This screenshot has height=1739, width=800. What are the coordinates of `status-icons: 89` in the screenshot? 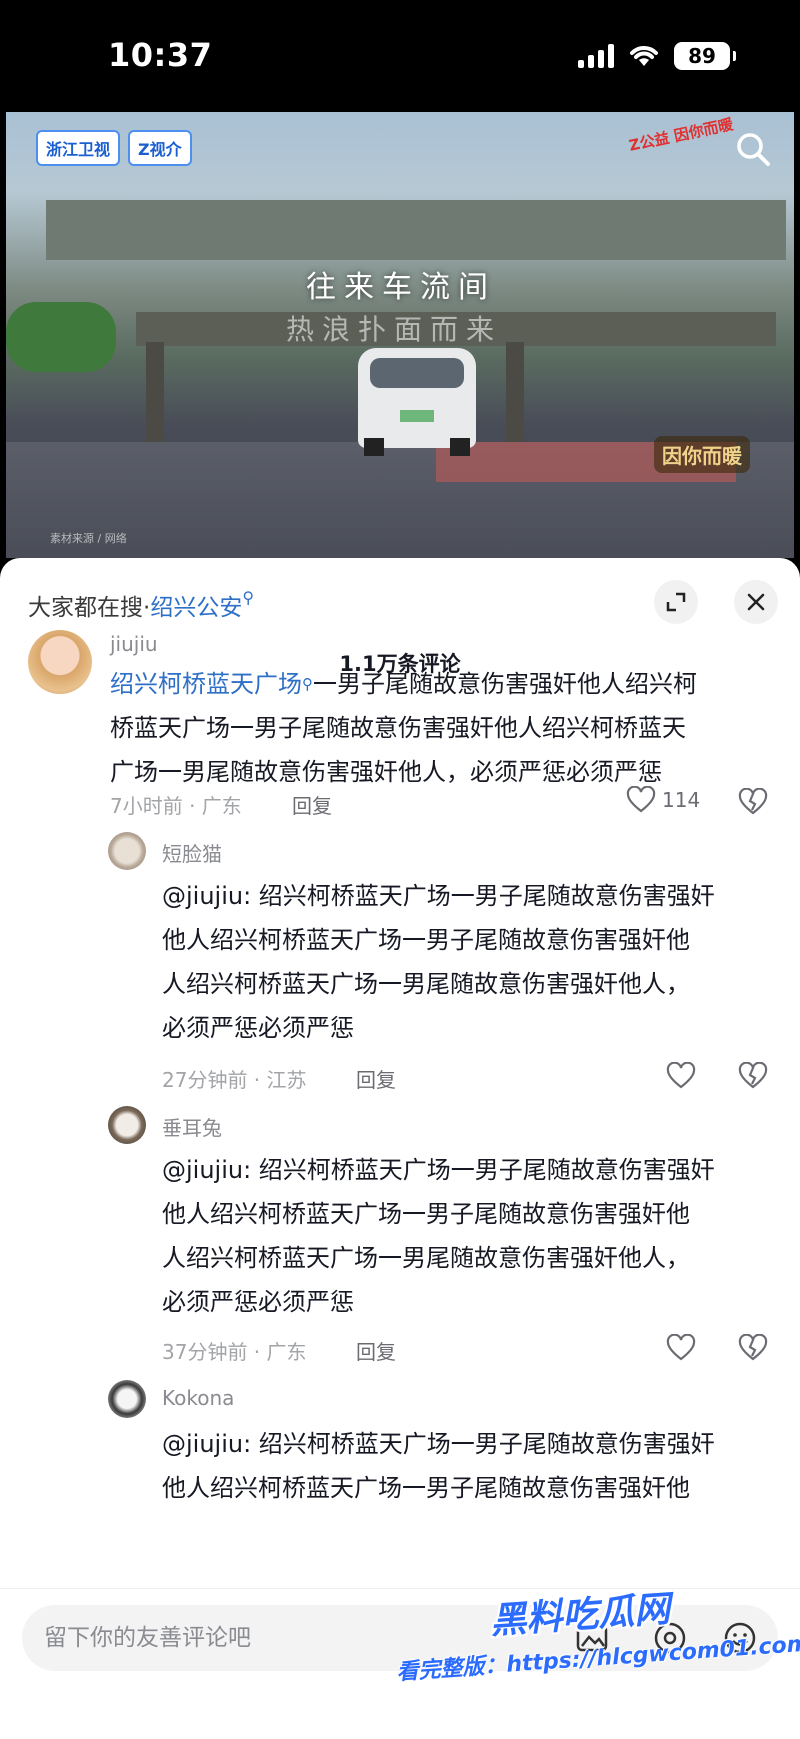 It's located at (657, 56).